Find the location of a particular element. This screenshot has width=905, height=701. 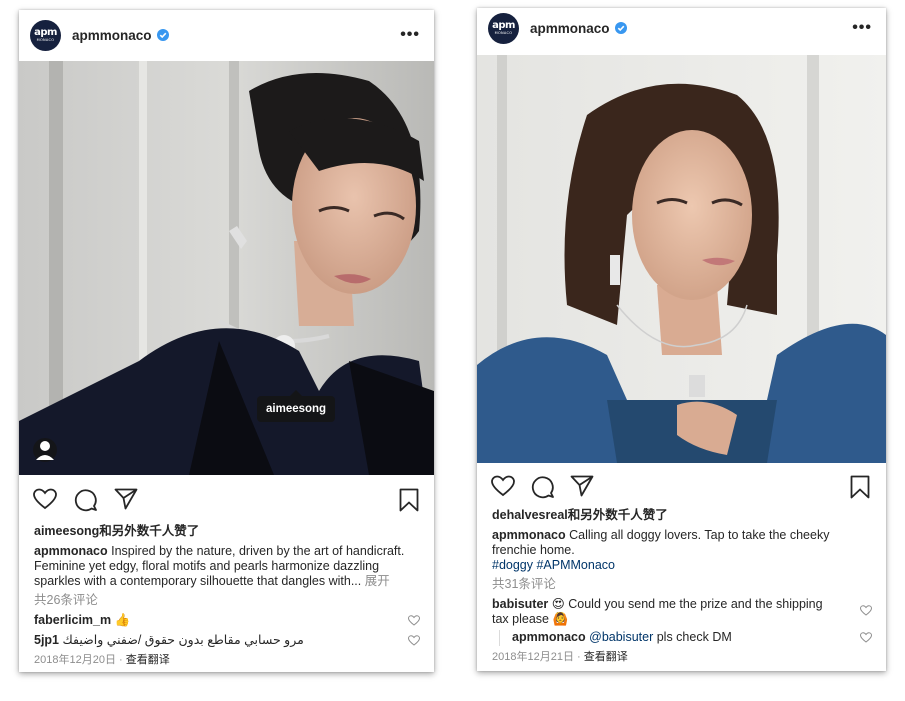

comment-mention: @babisuter is located at coordinates (621, 637).